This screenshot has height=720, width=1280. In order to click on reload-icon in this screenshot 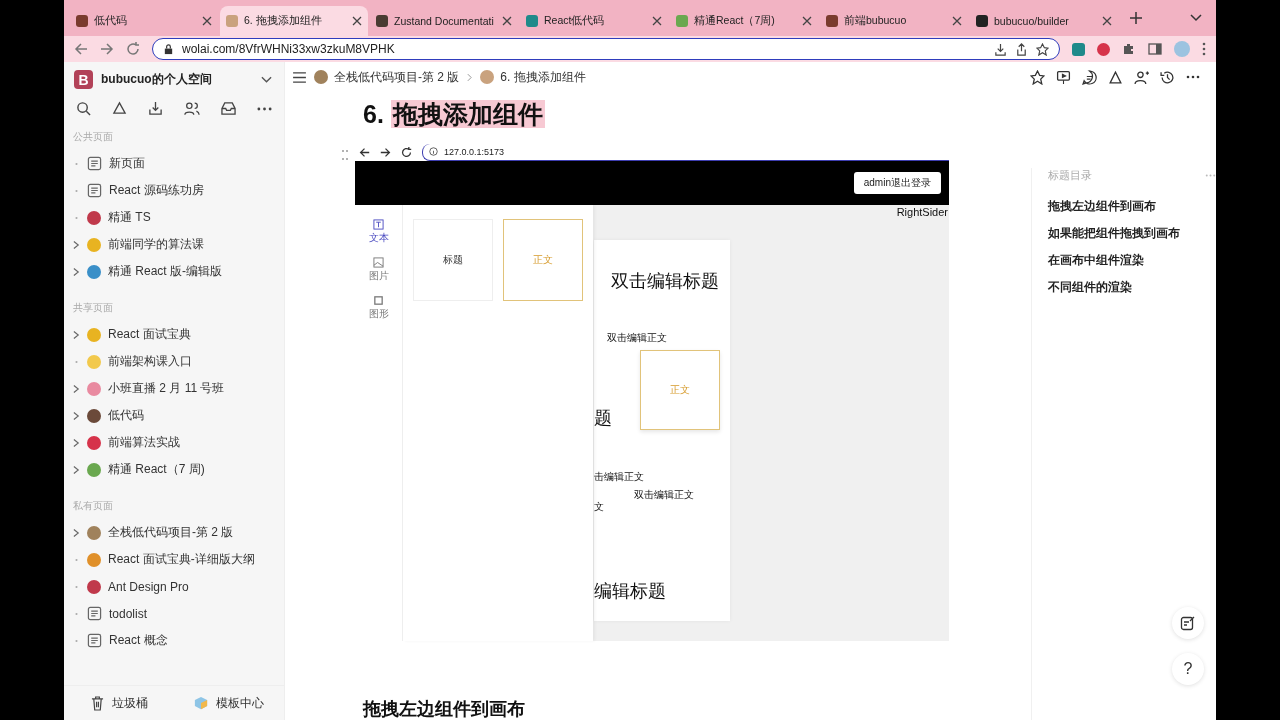, I will do `click(133, 49)`.